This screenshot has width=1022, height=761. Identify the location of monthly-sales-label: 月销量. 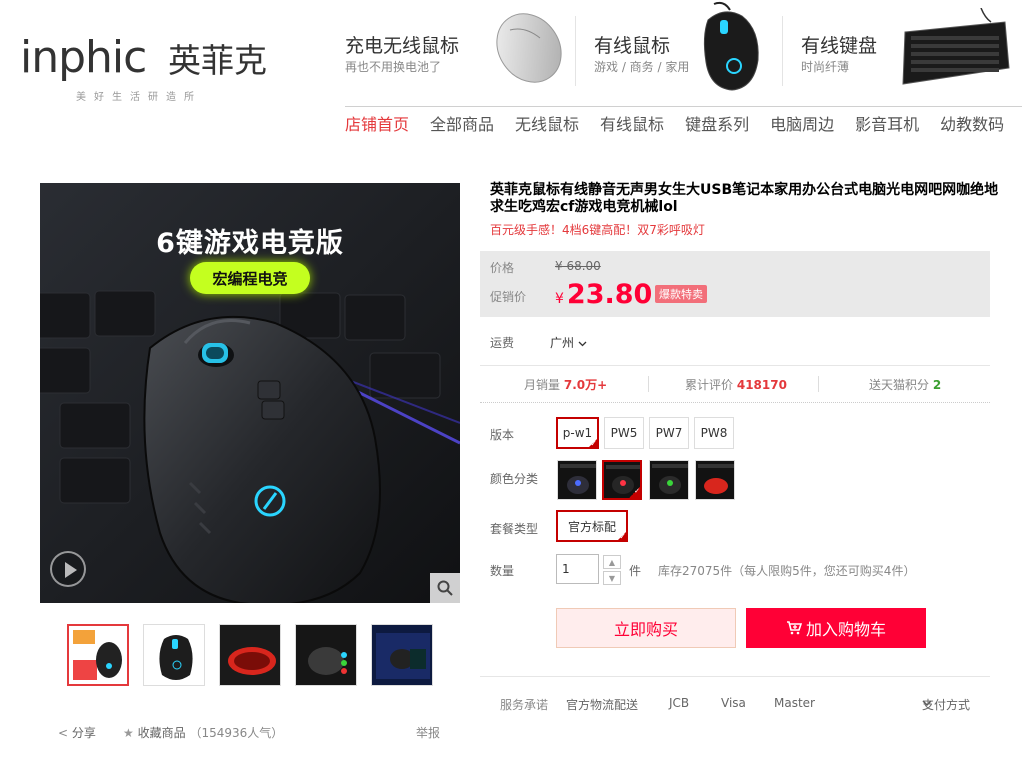
(542, 385).